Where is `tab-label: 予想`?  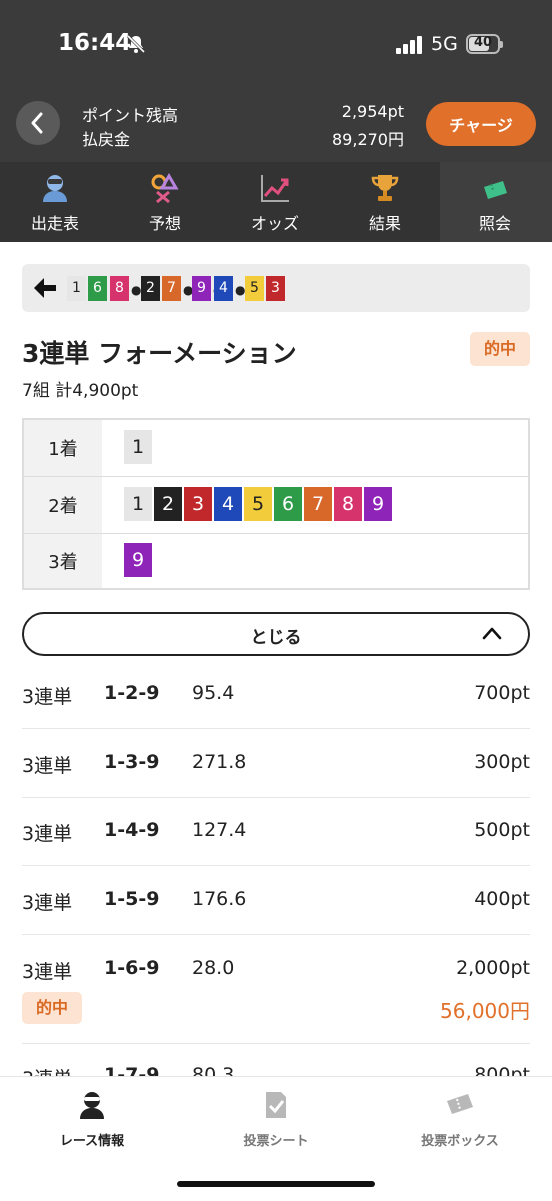
tab-label: 予想 is located at coordinates (164, 223).